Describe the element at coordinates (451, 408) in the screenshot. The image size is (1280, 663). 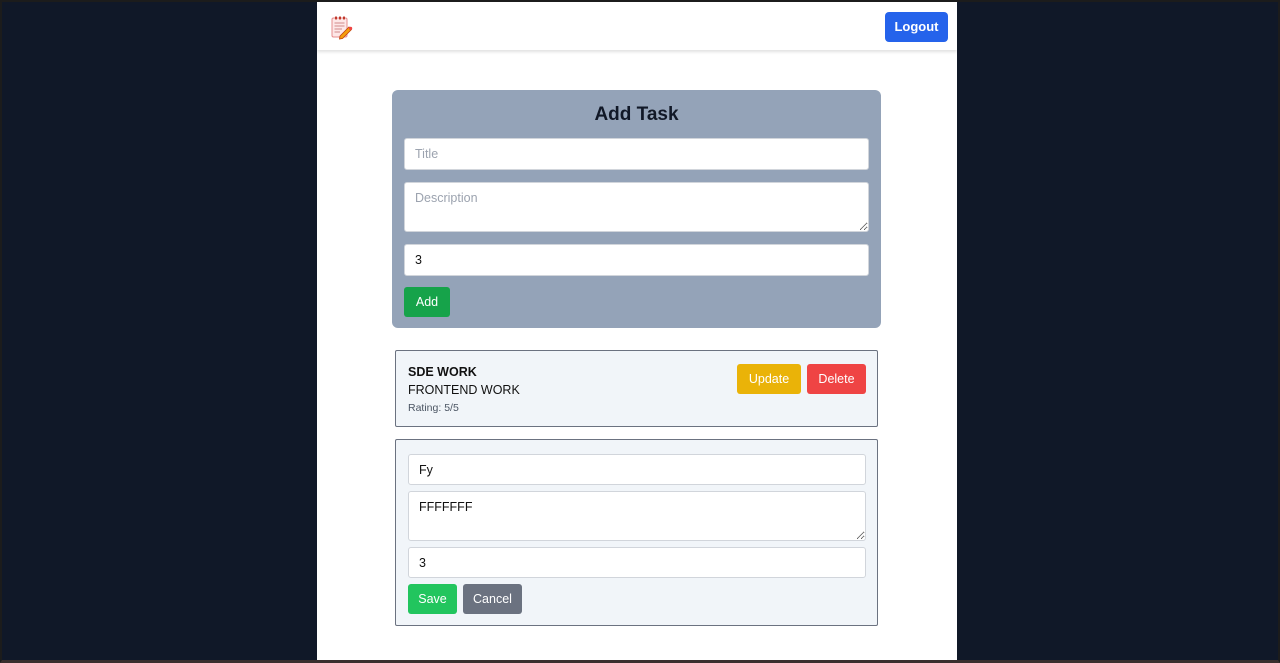
I see `task-rating-value: 5/5` at that location.